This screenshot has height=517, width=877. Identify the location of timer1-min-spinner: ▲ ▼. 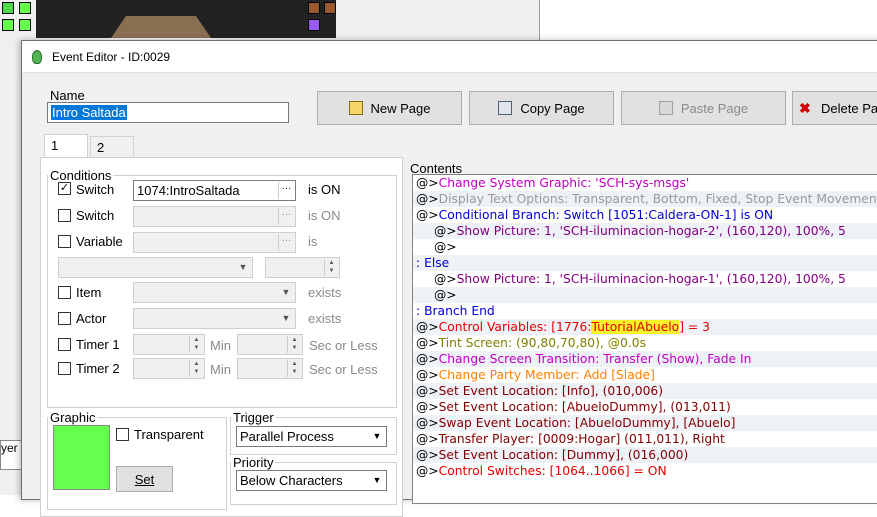
(169, 344).